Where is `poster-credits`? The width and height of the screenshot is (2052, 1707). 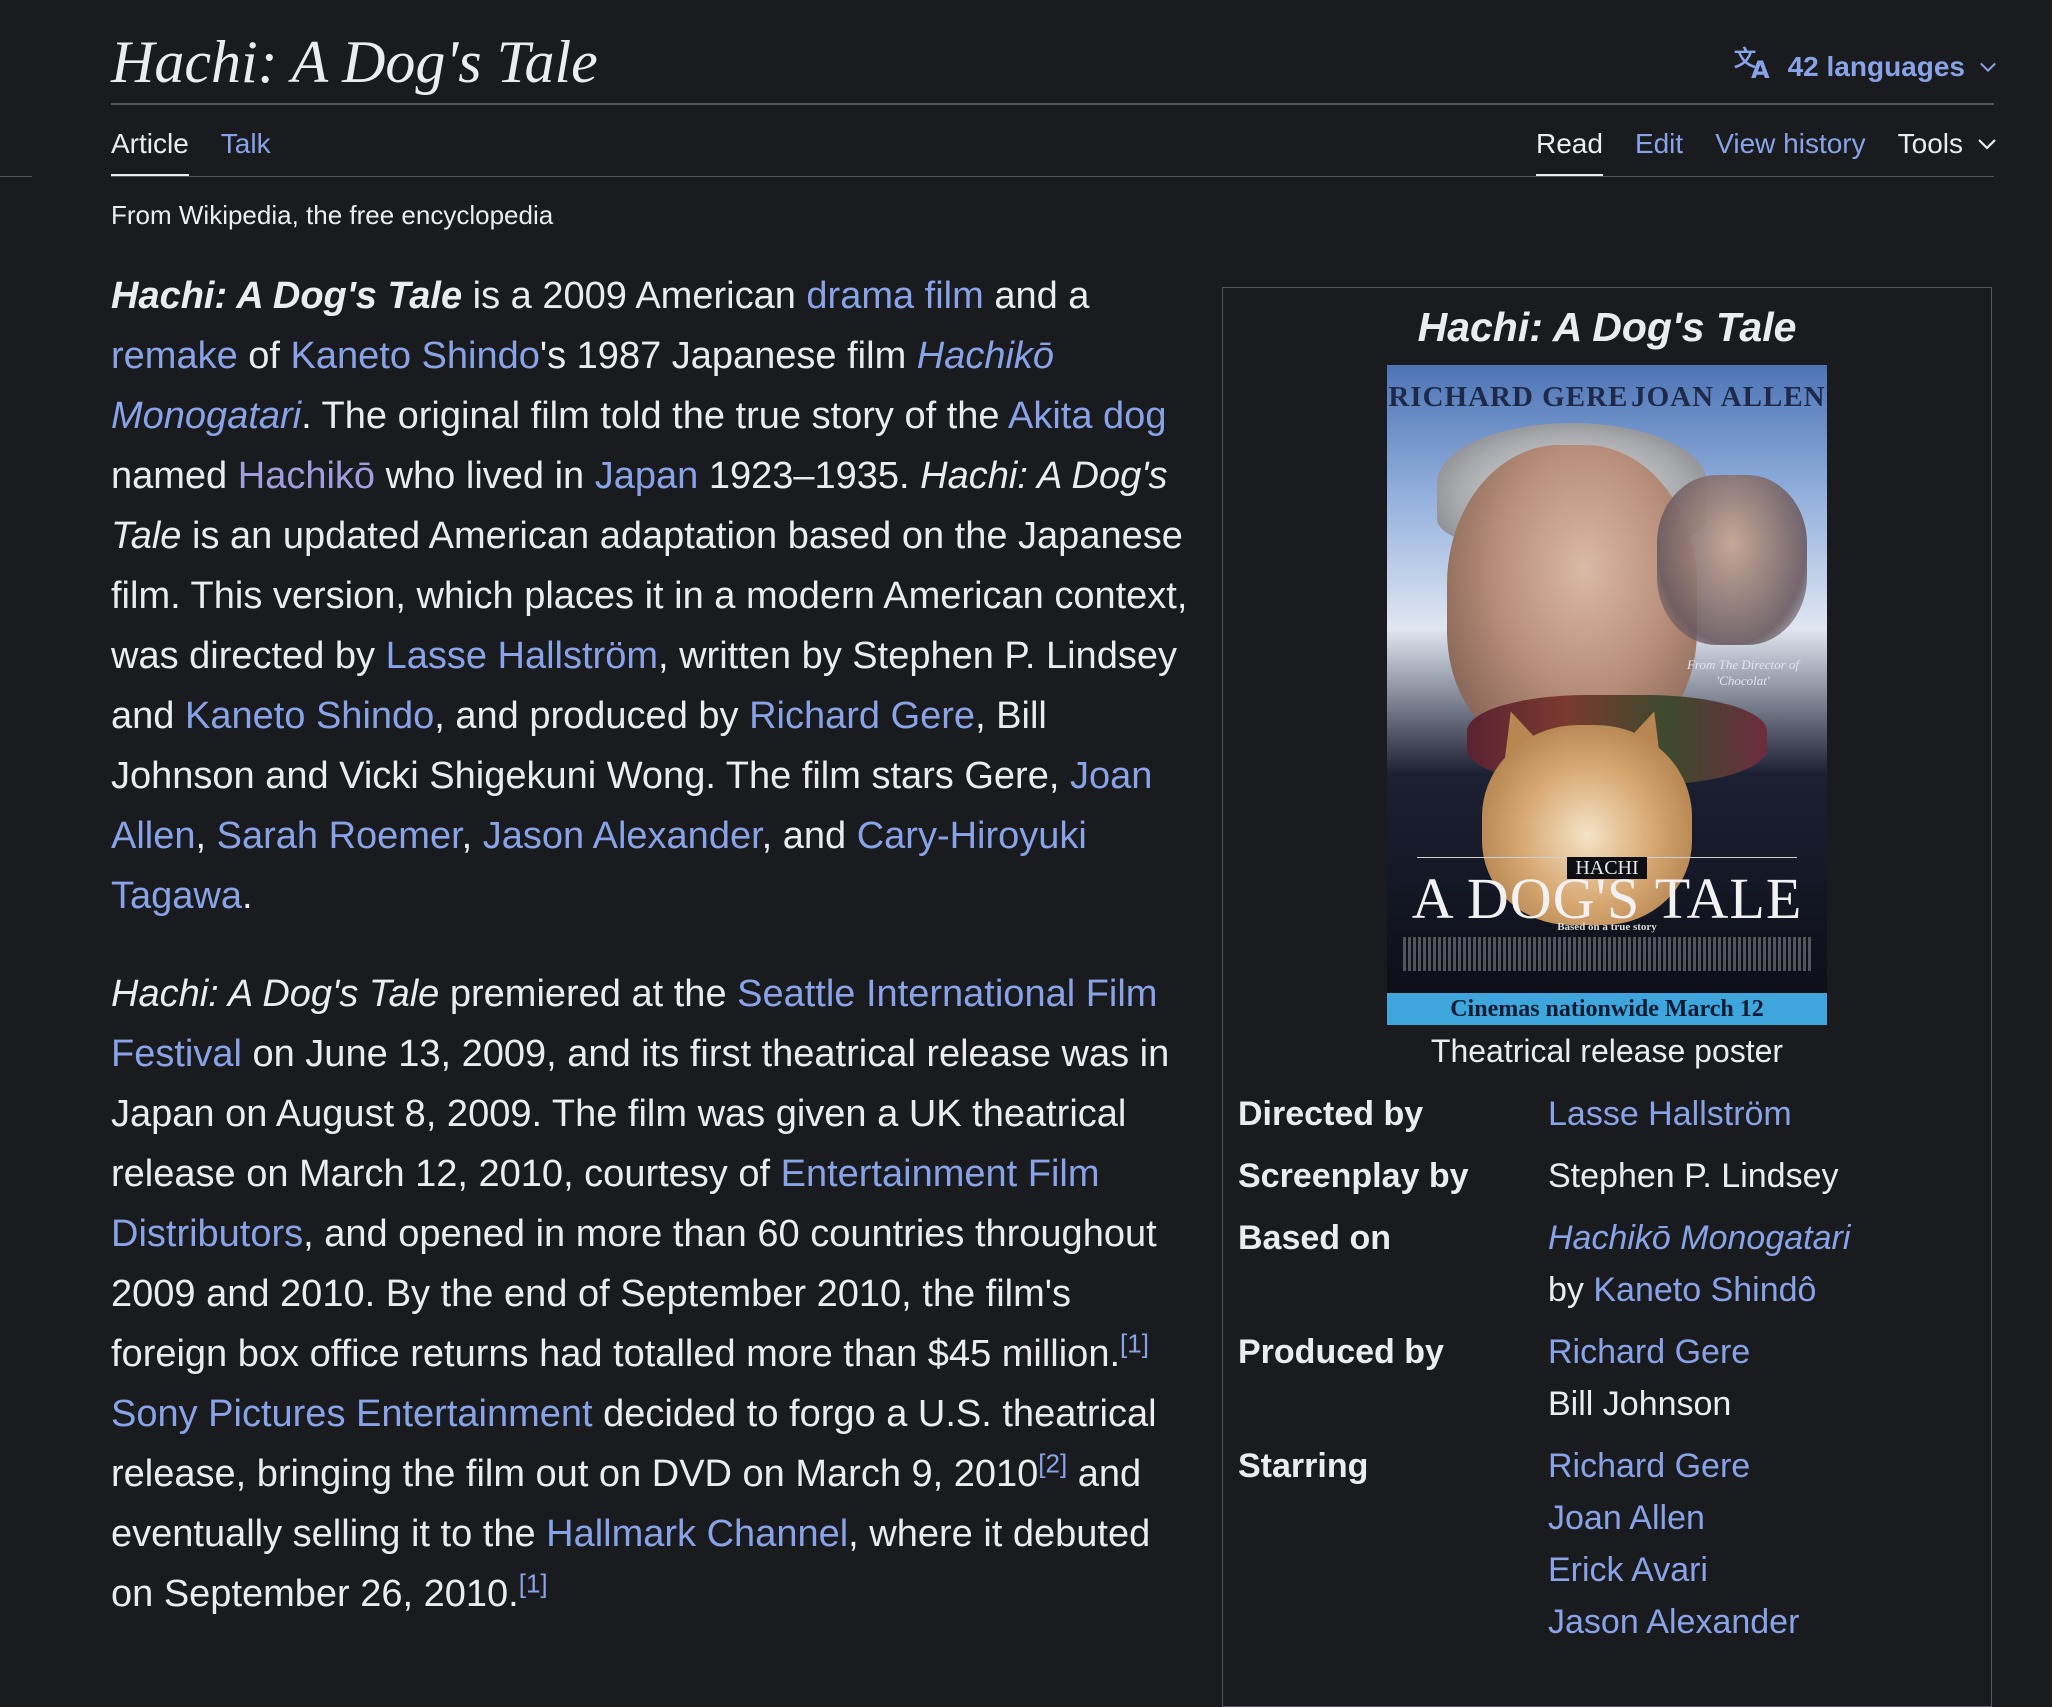
poster-credits is located at coordinates (1607, 954).